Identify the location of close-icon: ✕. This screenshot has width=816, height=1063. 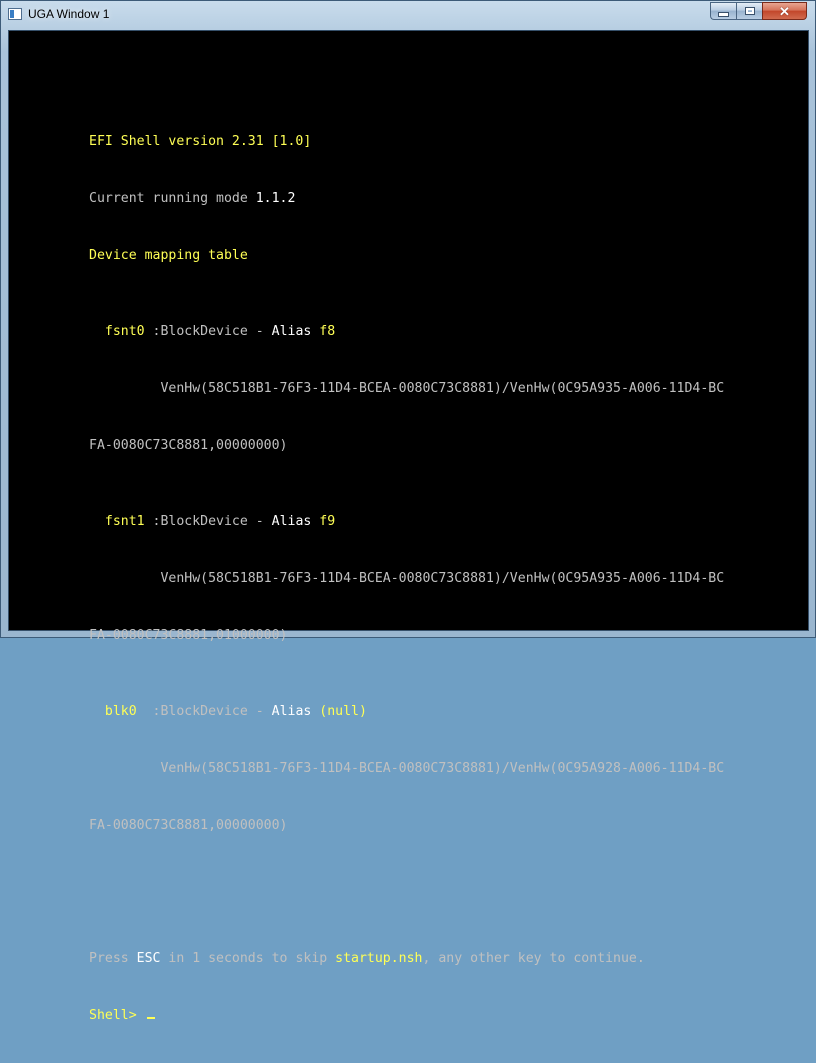
(784, 11).